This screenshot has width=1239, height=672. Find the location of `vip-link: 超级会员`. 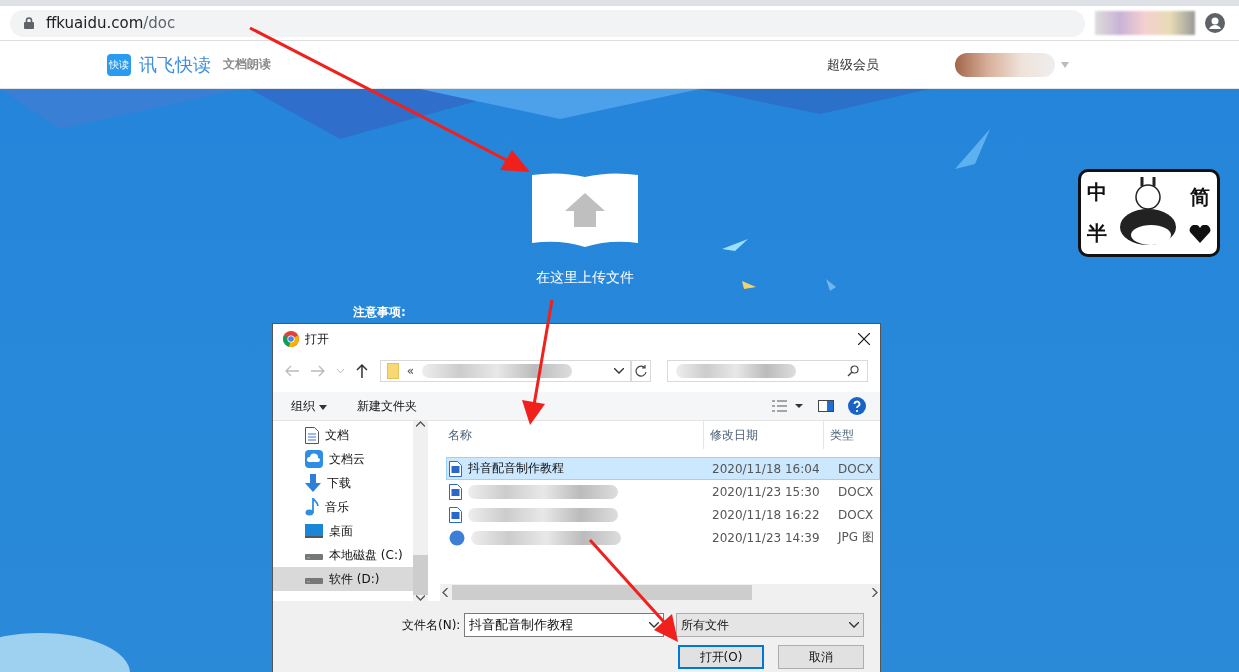

vip-link: 超级会员 is located at coordinates (853, 64).